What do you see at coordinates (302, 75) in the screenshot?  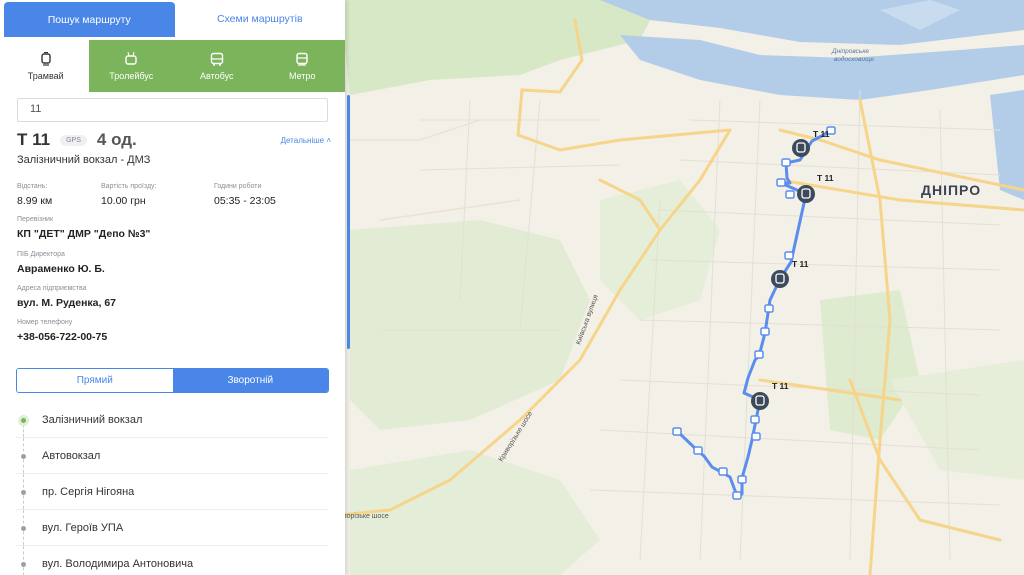 I see `mode-tab-label: Метро` at bounding box center [302, 75].